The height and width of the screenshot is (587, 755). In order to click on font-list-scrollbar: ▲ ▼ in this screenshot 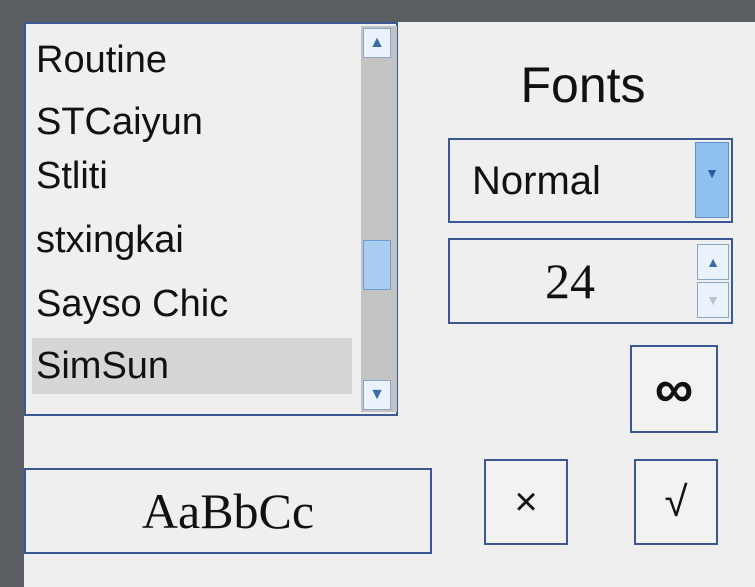, I will do `click(379, 219)`.